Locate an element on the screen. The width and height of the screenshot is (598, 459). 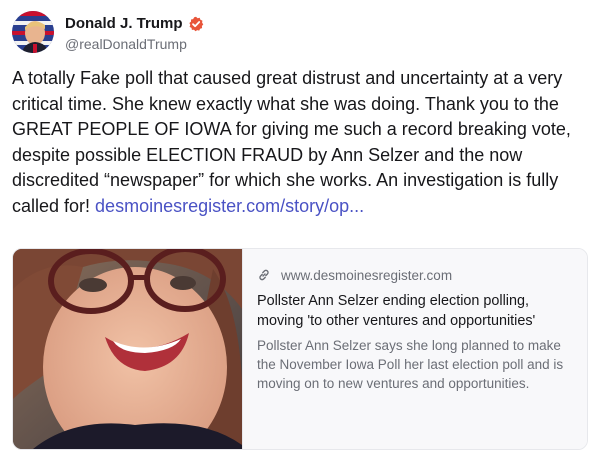
author-name-row: Donald J. Trump is located at coordinates (134, 24).